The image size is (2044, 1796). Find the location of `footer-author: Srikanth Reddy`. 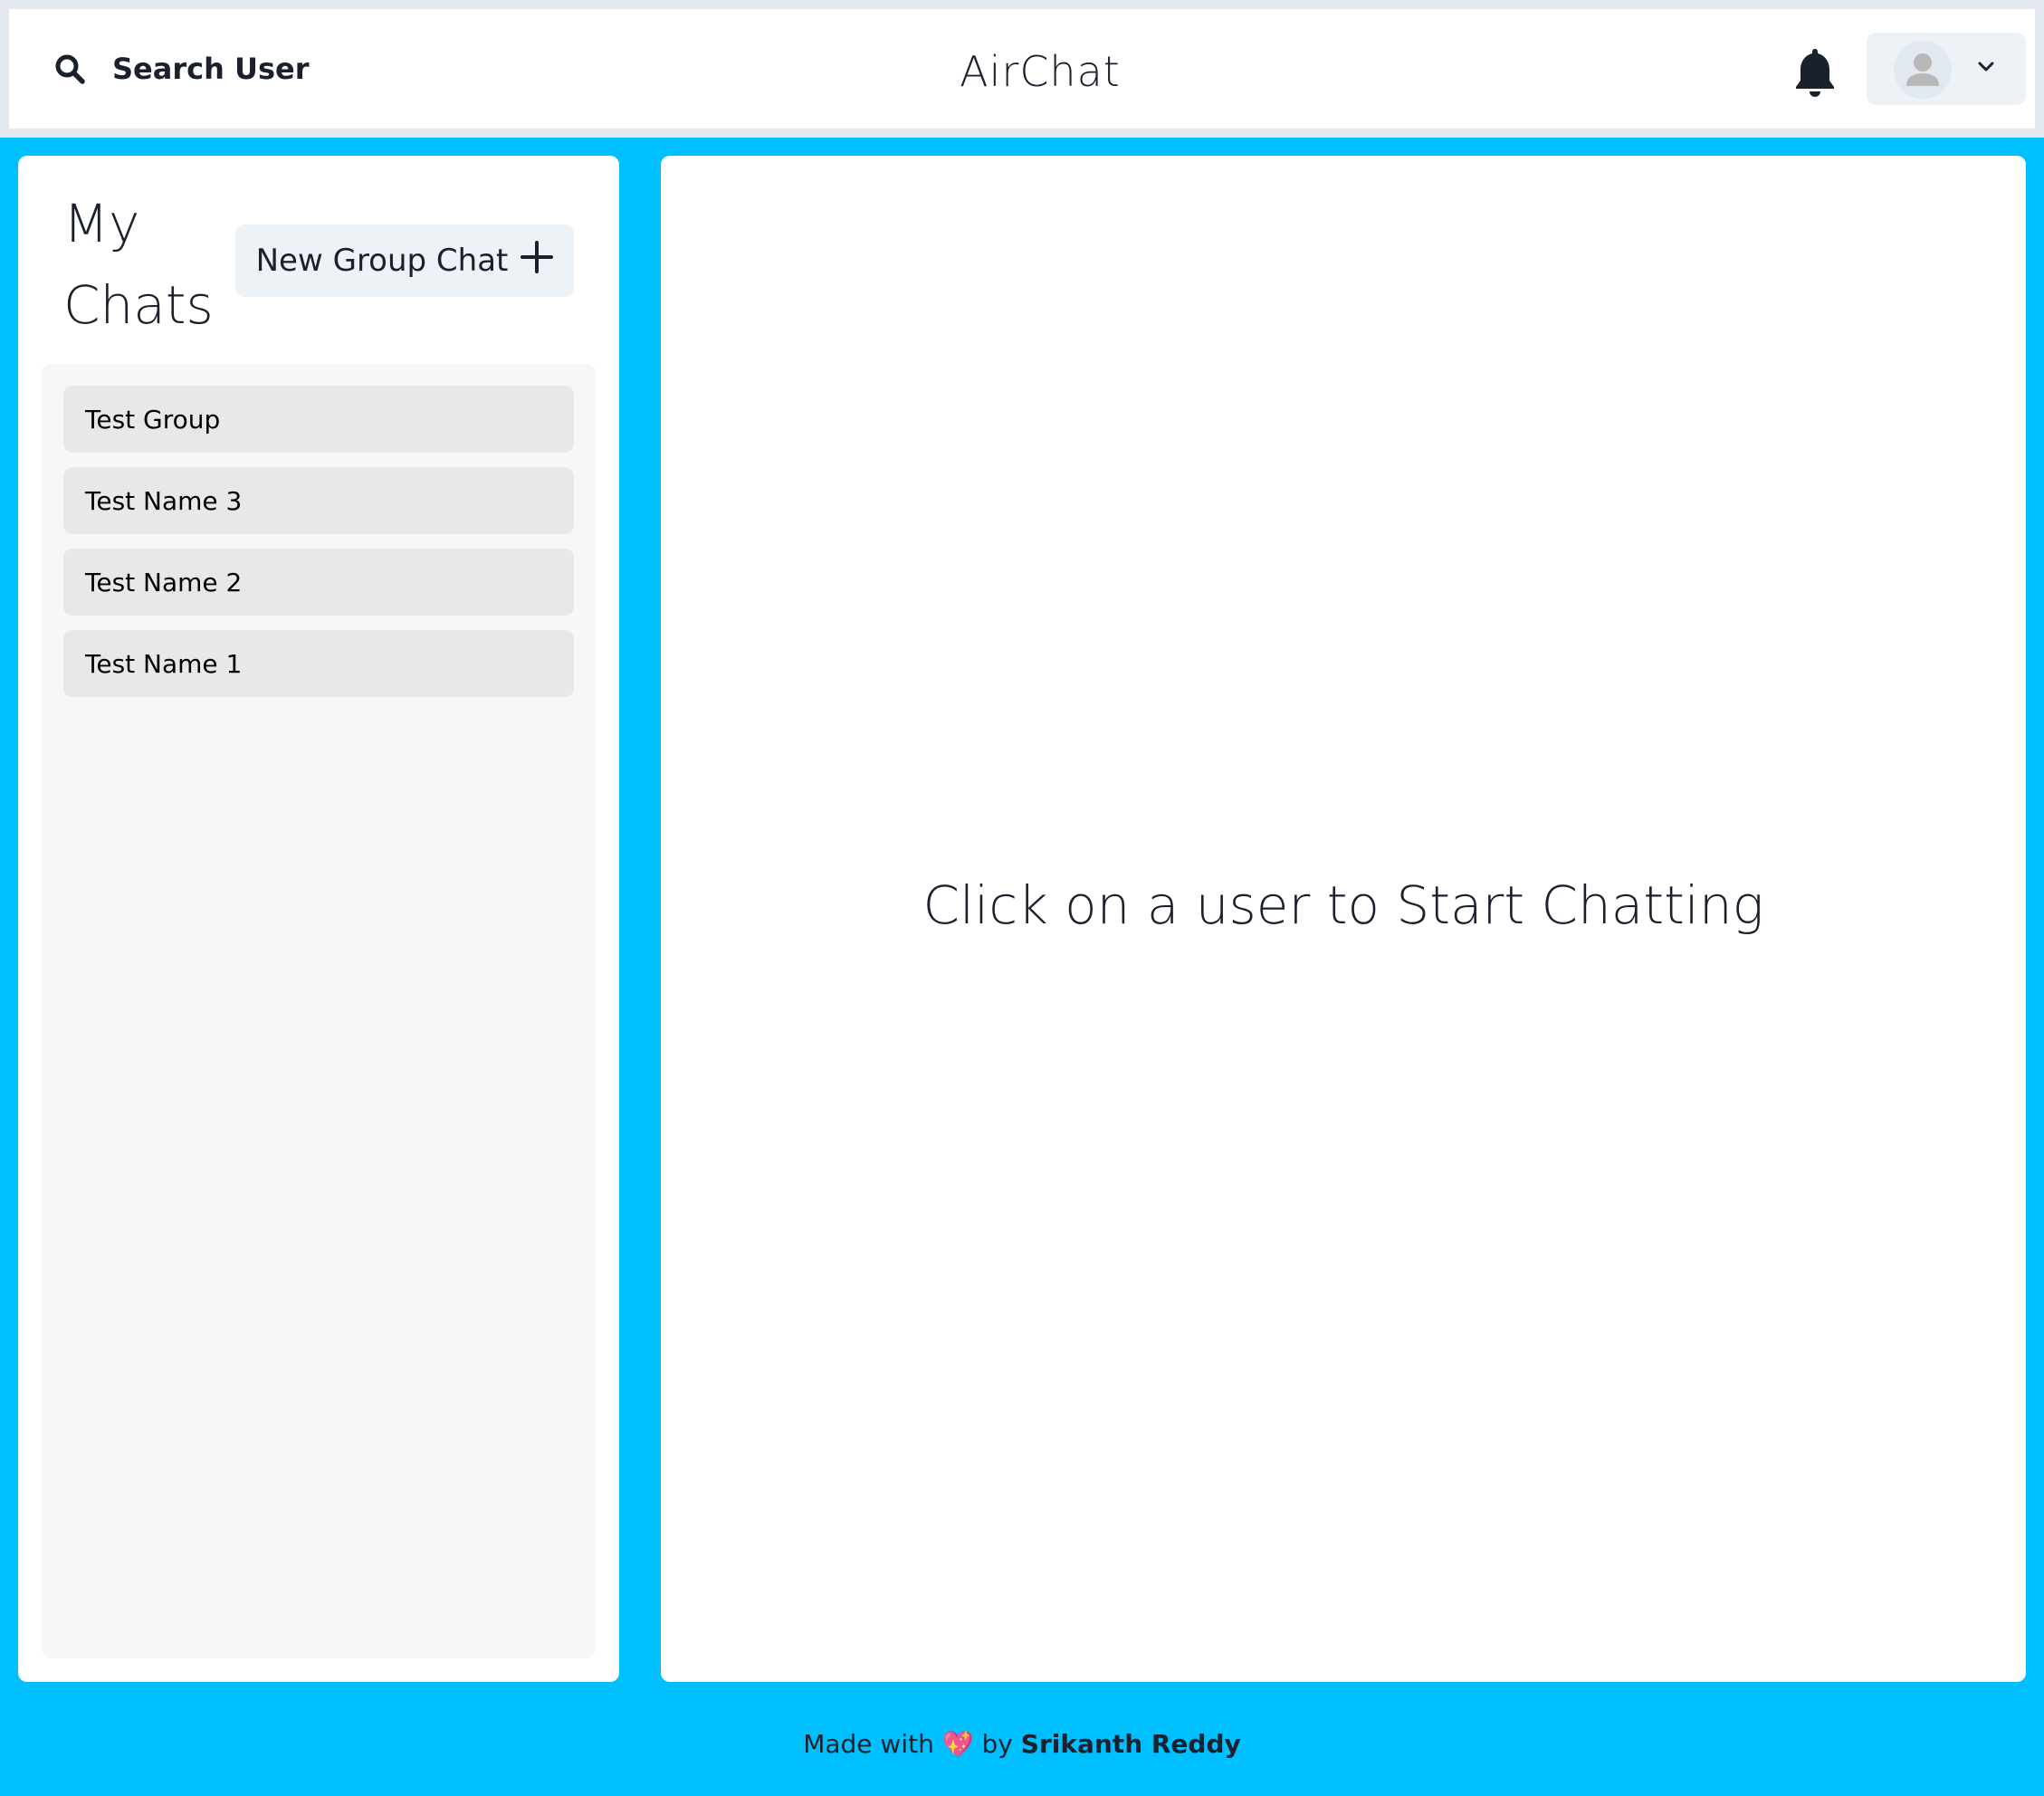

footer-author: Srikanth Reddy is located at coordinates (1130, 1744).